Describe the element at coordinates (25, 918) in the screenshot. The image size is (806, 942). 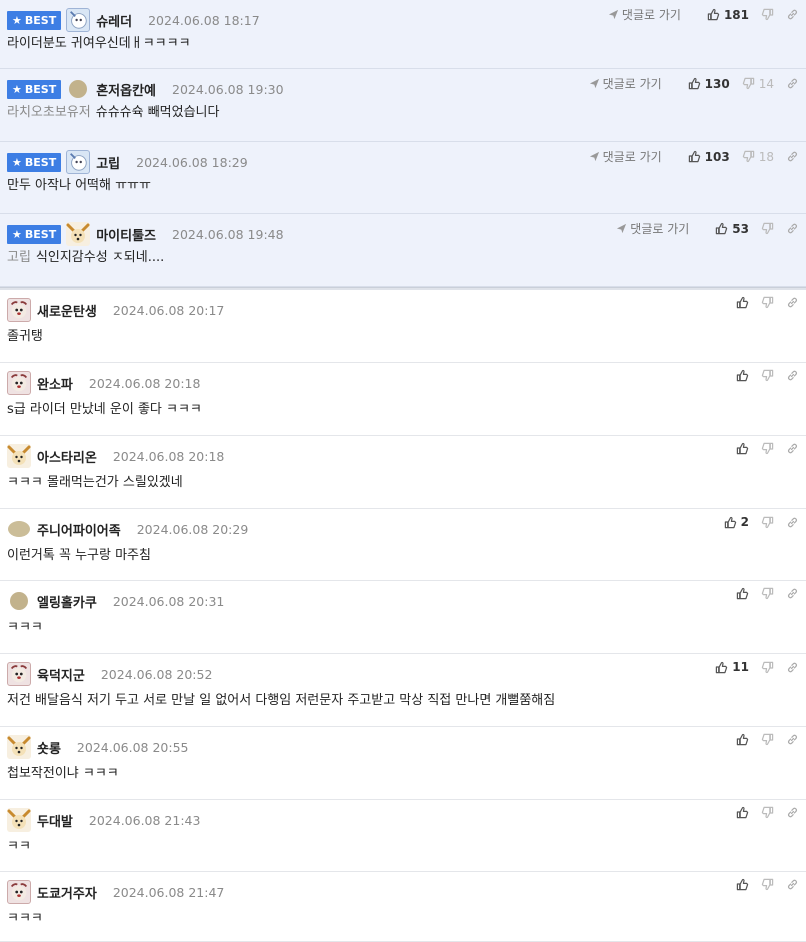
I see `comment-body: ㅋㅋㅋ` at that location.